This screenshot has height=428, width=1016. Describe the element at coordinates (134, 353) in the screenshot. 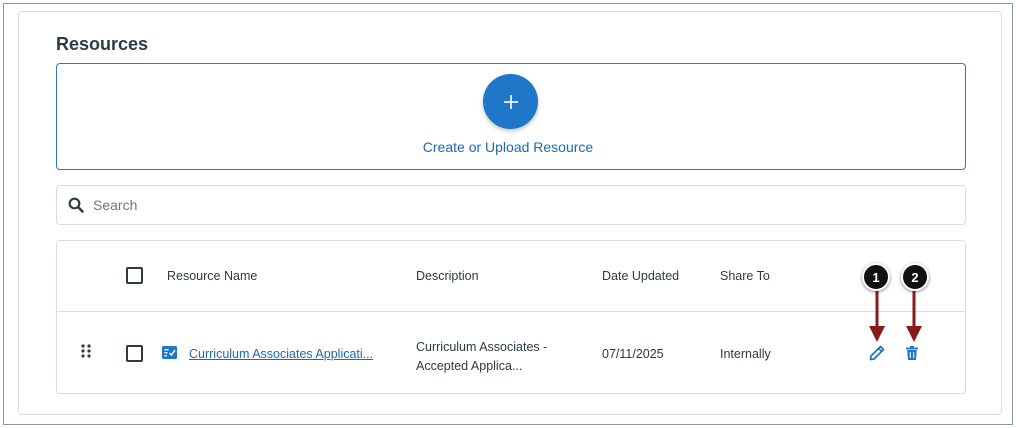

I see `row-checkbox` at that location.